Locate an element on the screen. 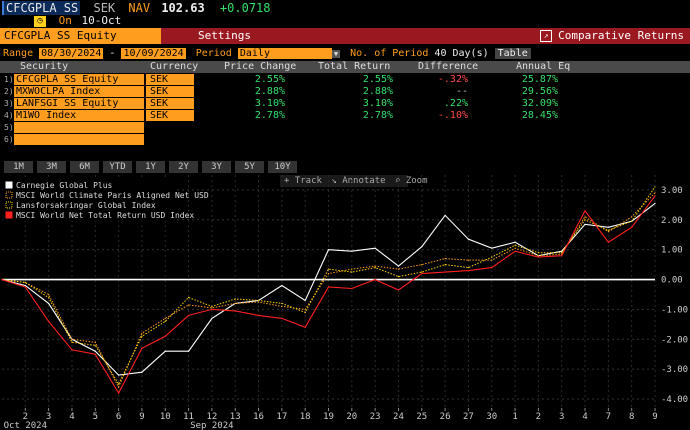  on-label: On is located at coordinates (65, 20).